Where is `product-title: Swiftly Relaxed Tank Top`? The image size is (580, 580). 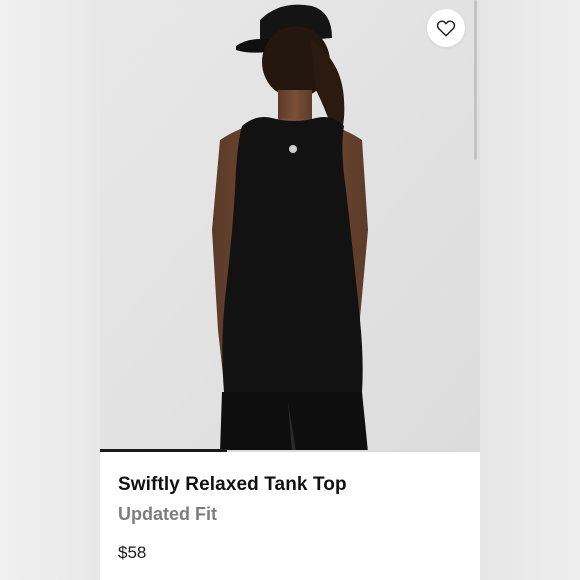 product-title: Swiftly Relaxed Tank Top is located at coordinates (232, 485).